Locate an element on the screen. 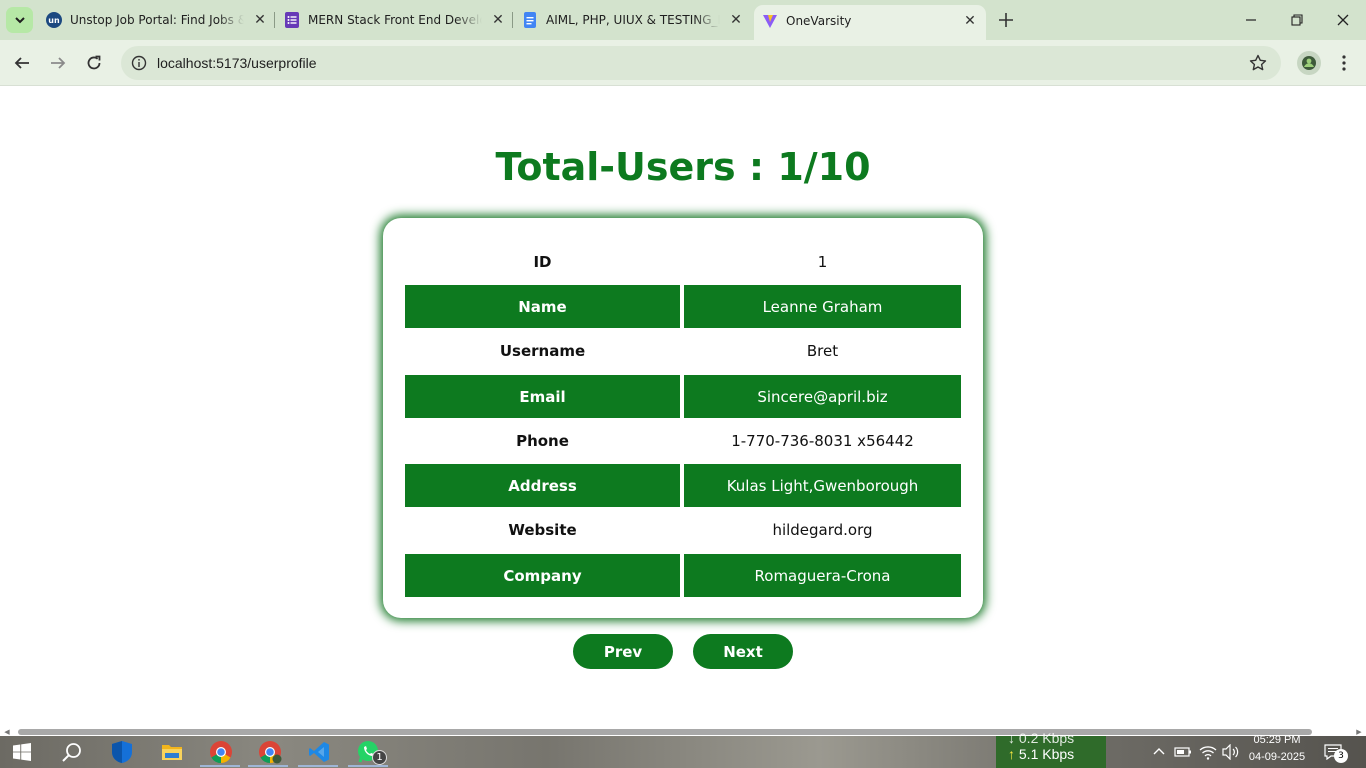 Image resolution: width=1366 pixels, height=768 pixels. close-icon is located at coordinates (1343, 20).